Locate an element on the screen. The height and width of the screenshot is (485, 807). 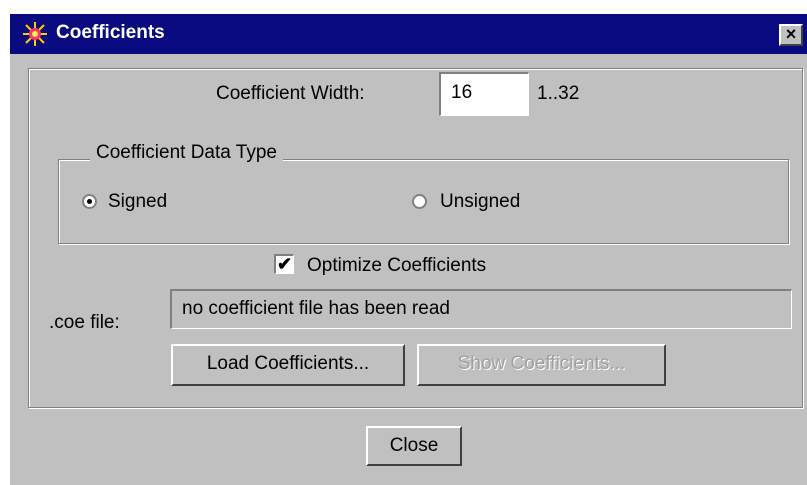
radio-signed-label: Signed is located at coordinates (137, 202).